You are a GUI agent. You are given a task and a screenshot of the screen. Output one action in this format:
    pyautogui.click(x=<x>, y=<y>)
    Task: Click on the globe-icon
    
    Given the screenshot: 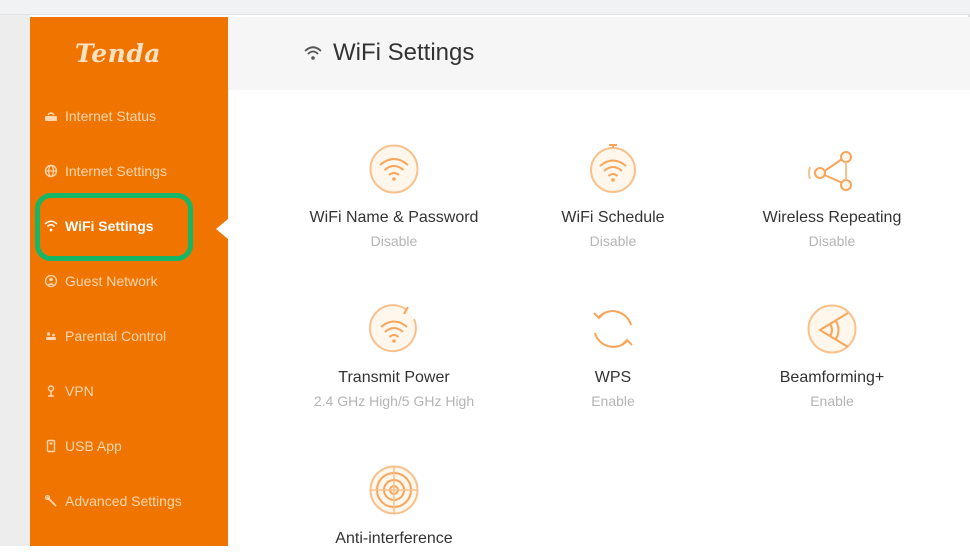 What is the action you would take?
    pyautogui.click(x=51, y=171)
    